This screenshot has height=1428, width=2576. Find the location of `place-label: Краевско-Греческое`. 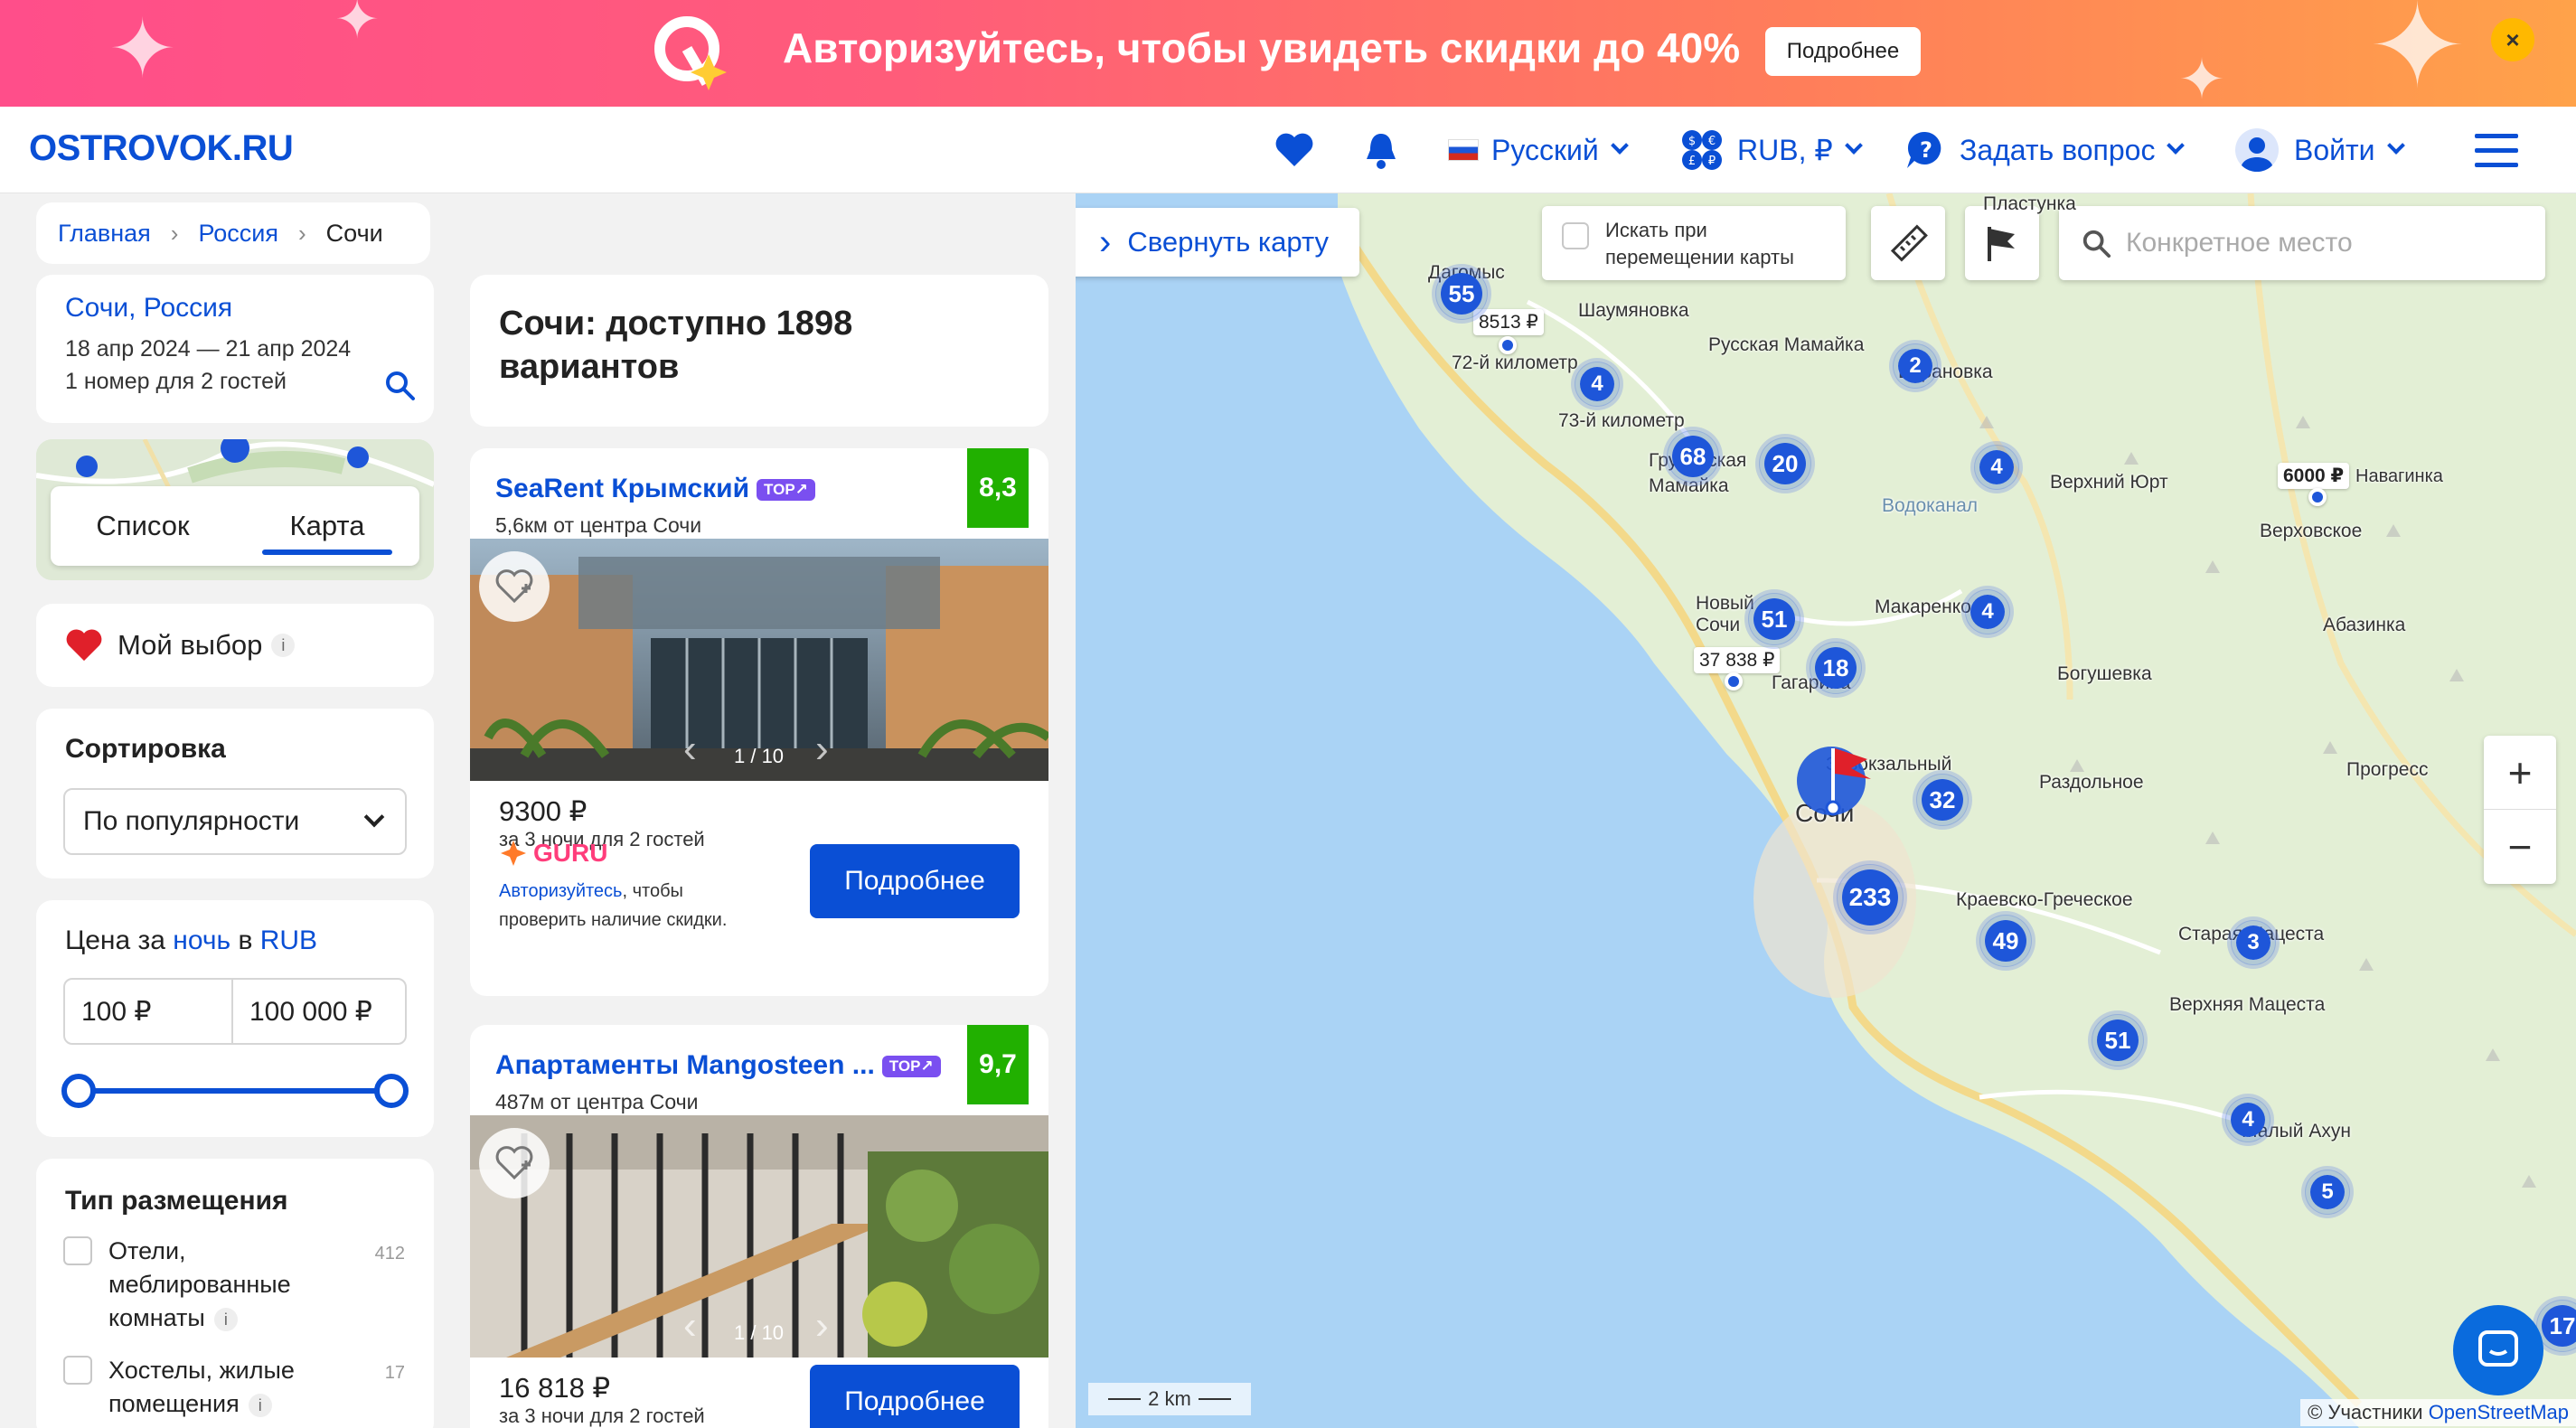

place-label: Краевско-Греческое is located at coordinates (2045, 899).